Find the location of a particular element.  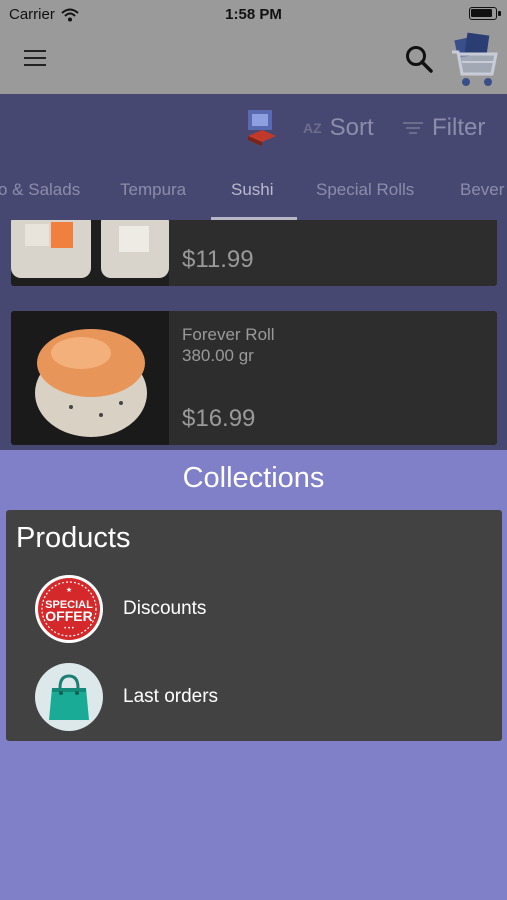

battery-icon is located at coordinates (485, 13).